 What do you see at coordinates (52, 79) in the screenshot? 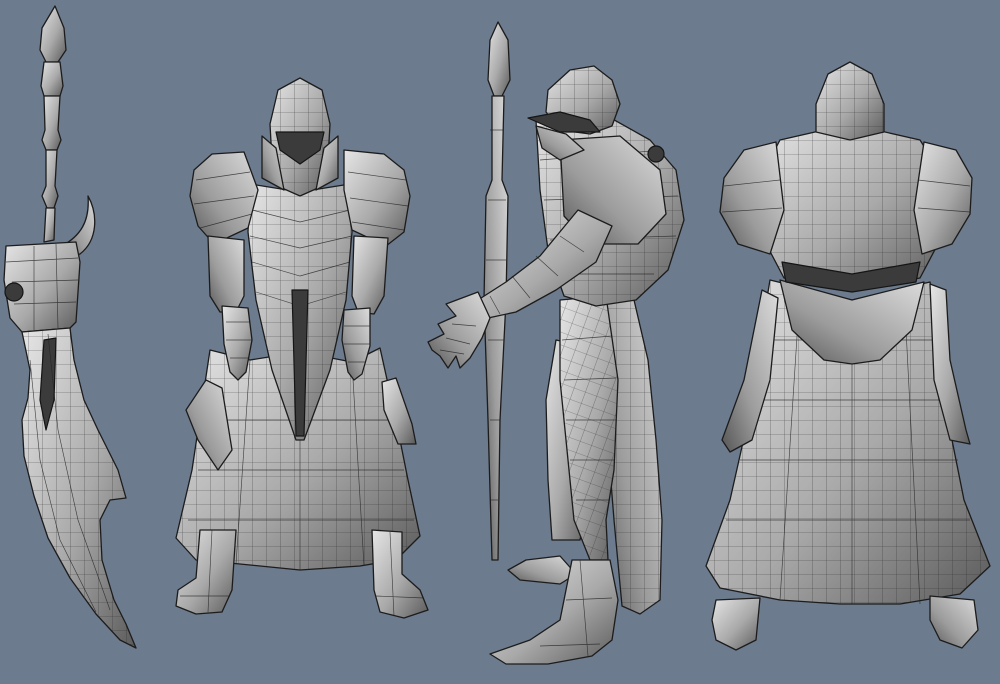
I see `sword-grip-top` at bounding box center [52, 79].